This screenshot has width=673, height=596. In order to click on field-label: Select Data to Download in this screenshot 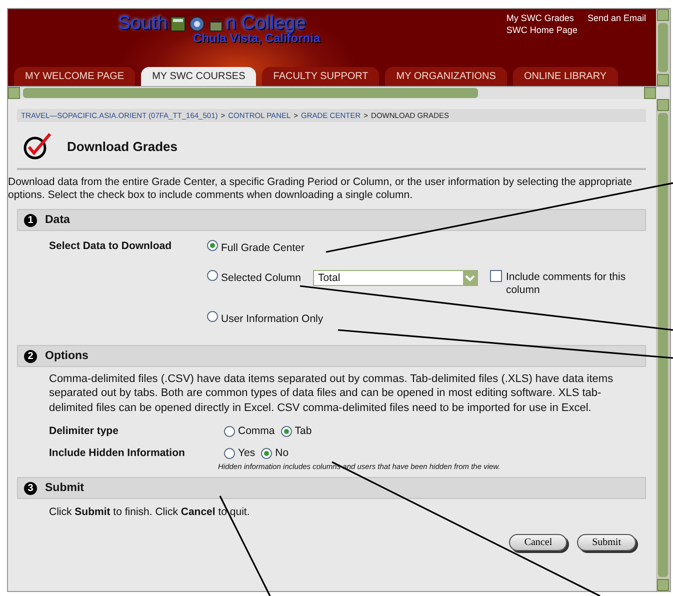, I will do `click(110, 247)`.